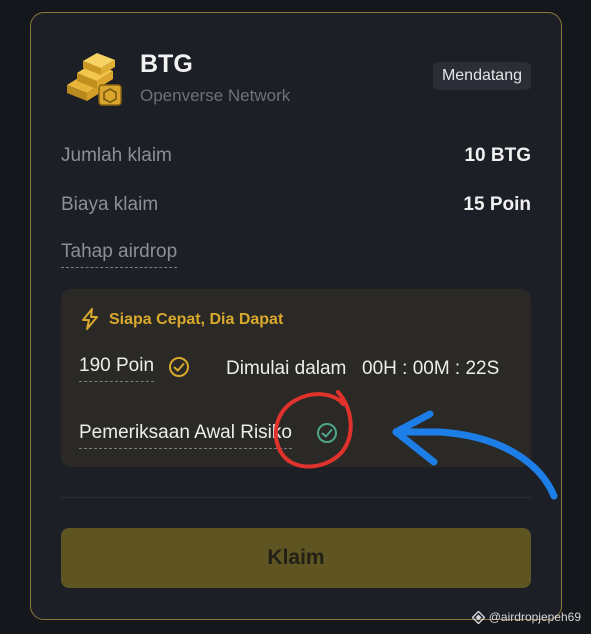 The width and height of the screenshot is (591, 634). Describe the element at coordinates (119, 254) in the screenshot. I see `airdrop-stage-label: Tahap airdrop` at that location.